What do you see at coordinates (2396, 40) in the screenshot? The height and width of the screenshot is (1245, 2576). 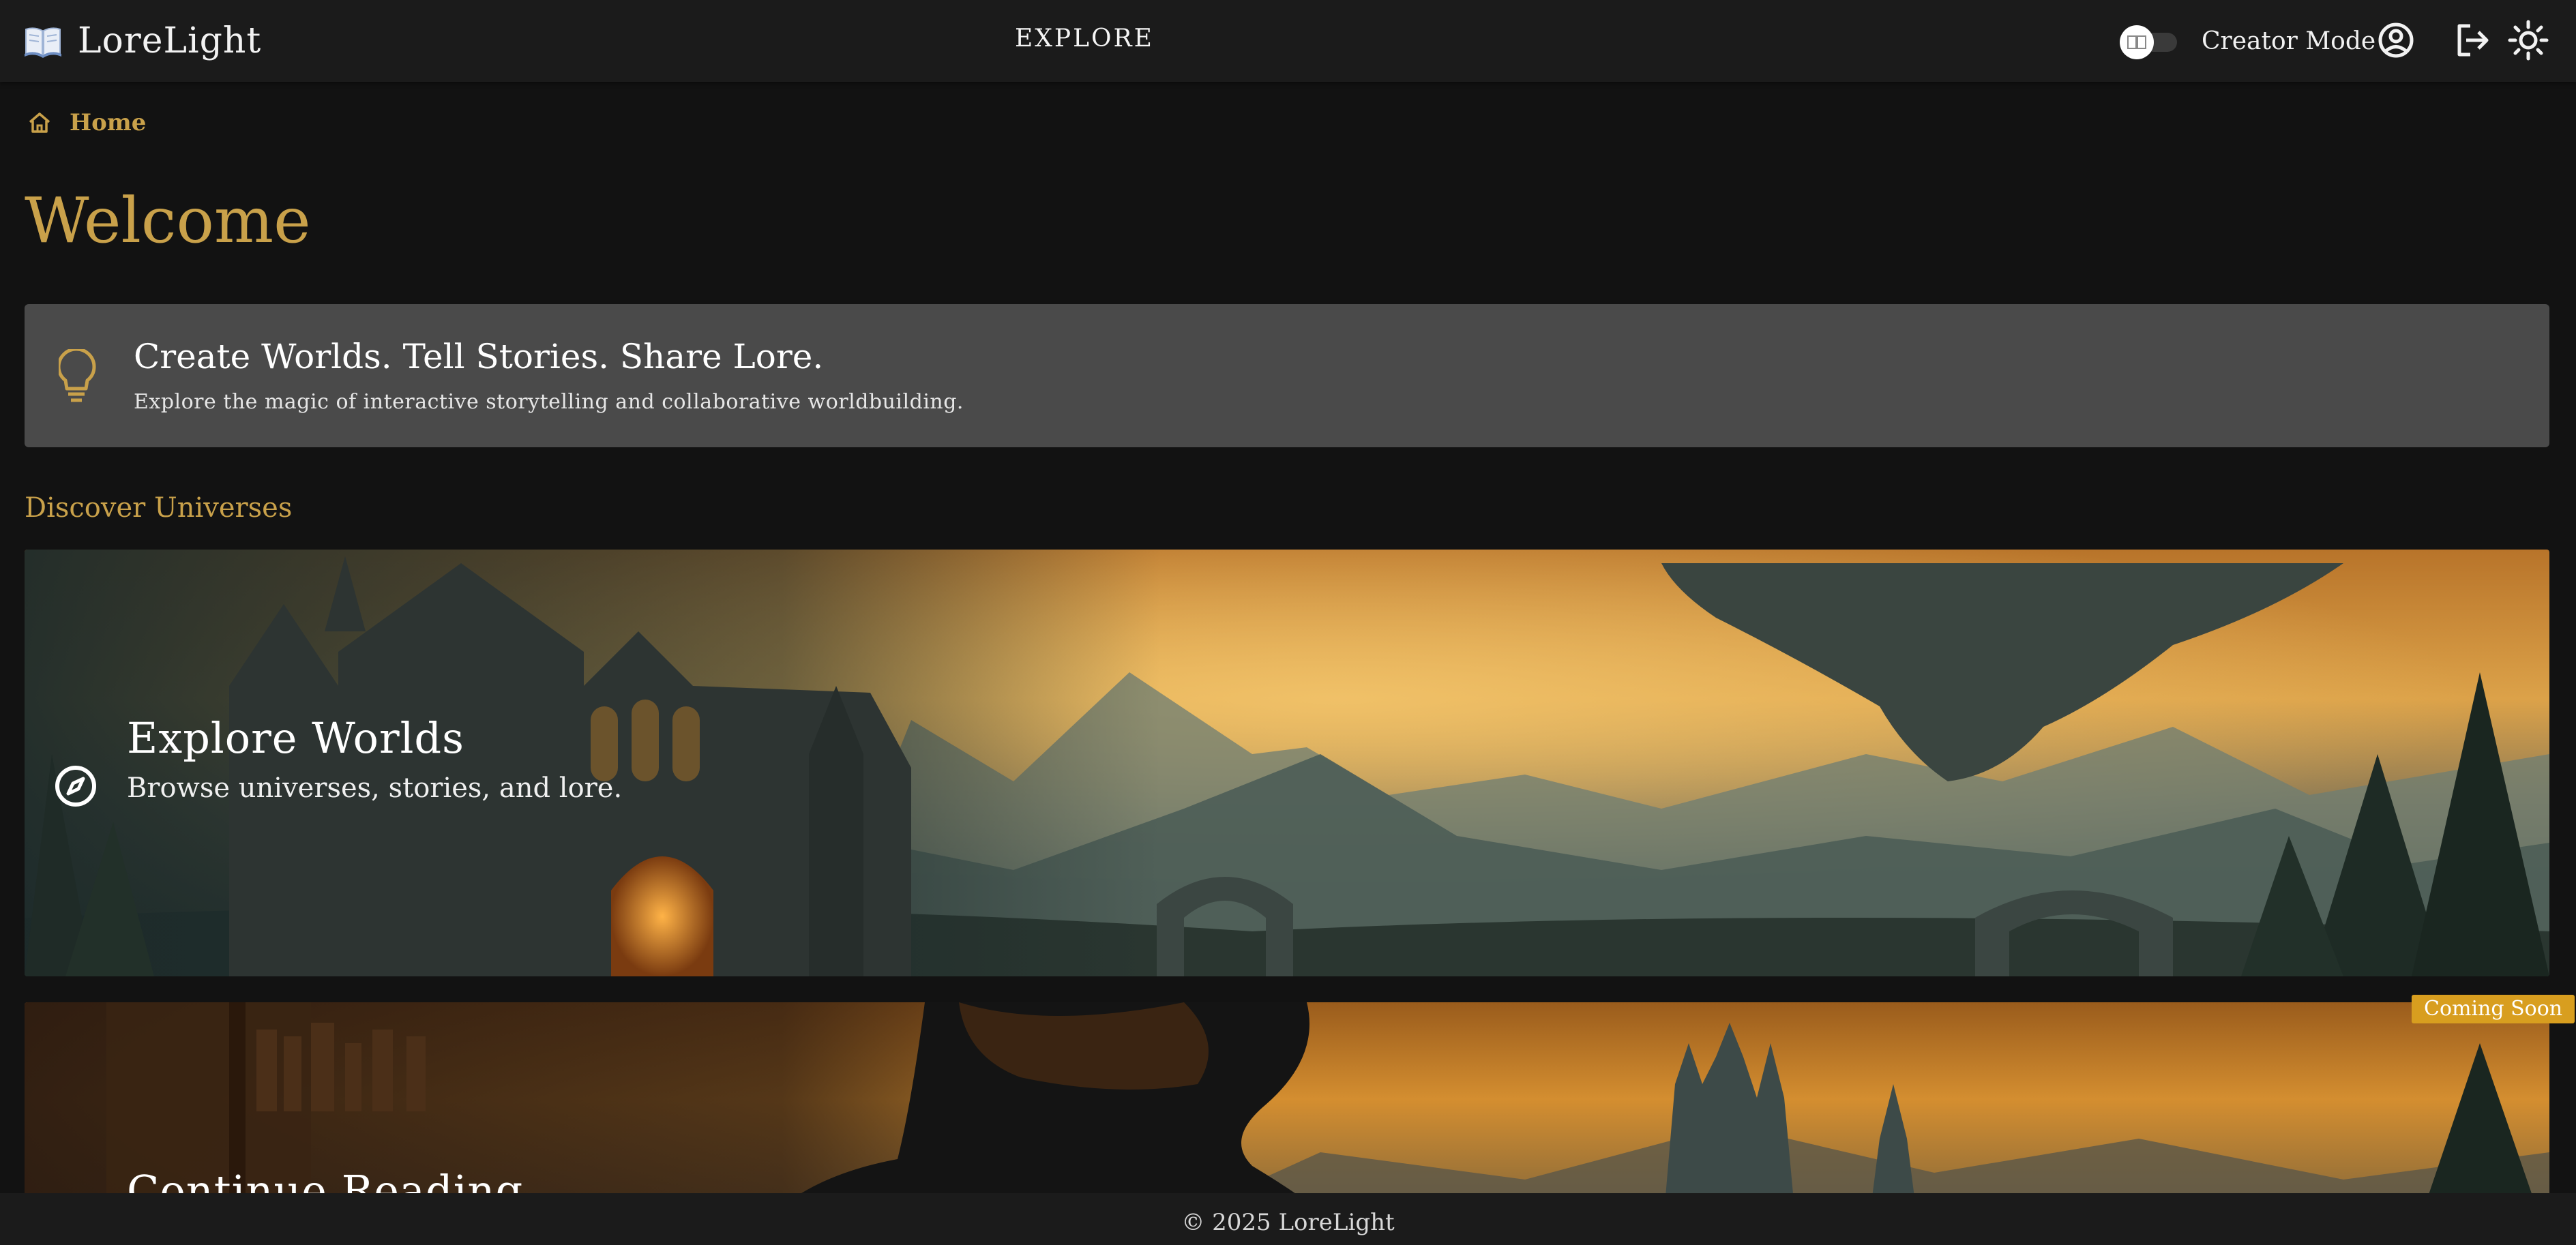 I see `account-circle-icon` at bounding box center [2396, 40].